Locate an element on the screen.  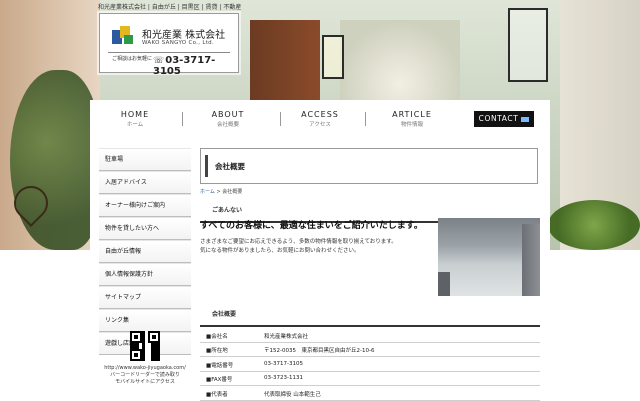
nav-access-sublabel: アクセス is located at coordinates (320, 125).